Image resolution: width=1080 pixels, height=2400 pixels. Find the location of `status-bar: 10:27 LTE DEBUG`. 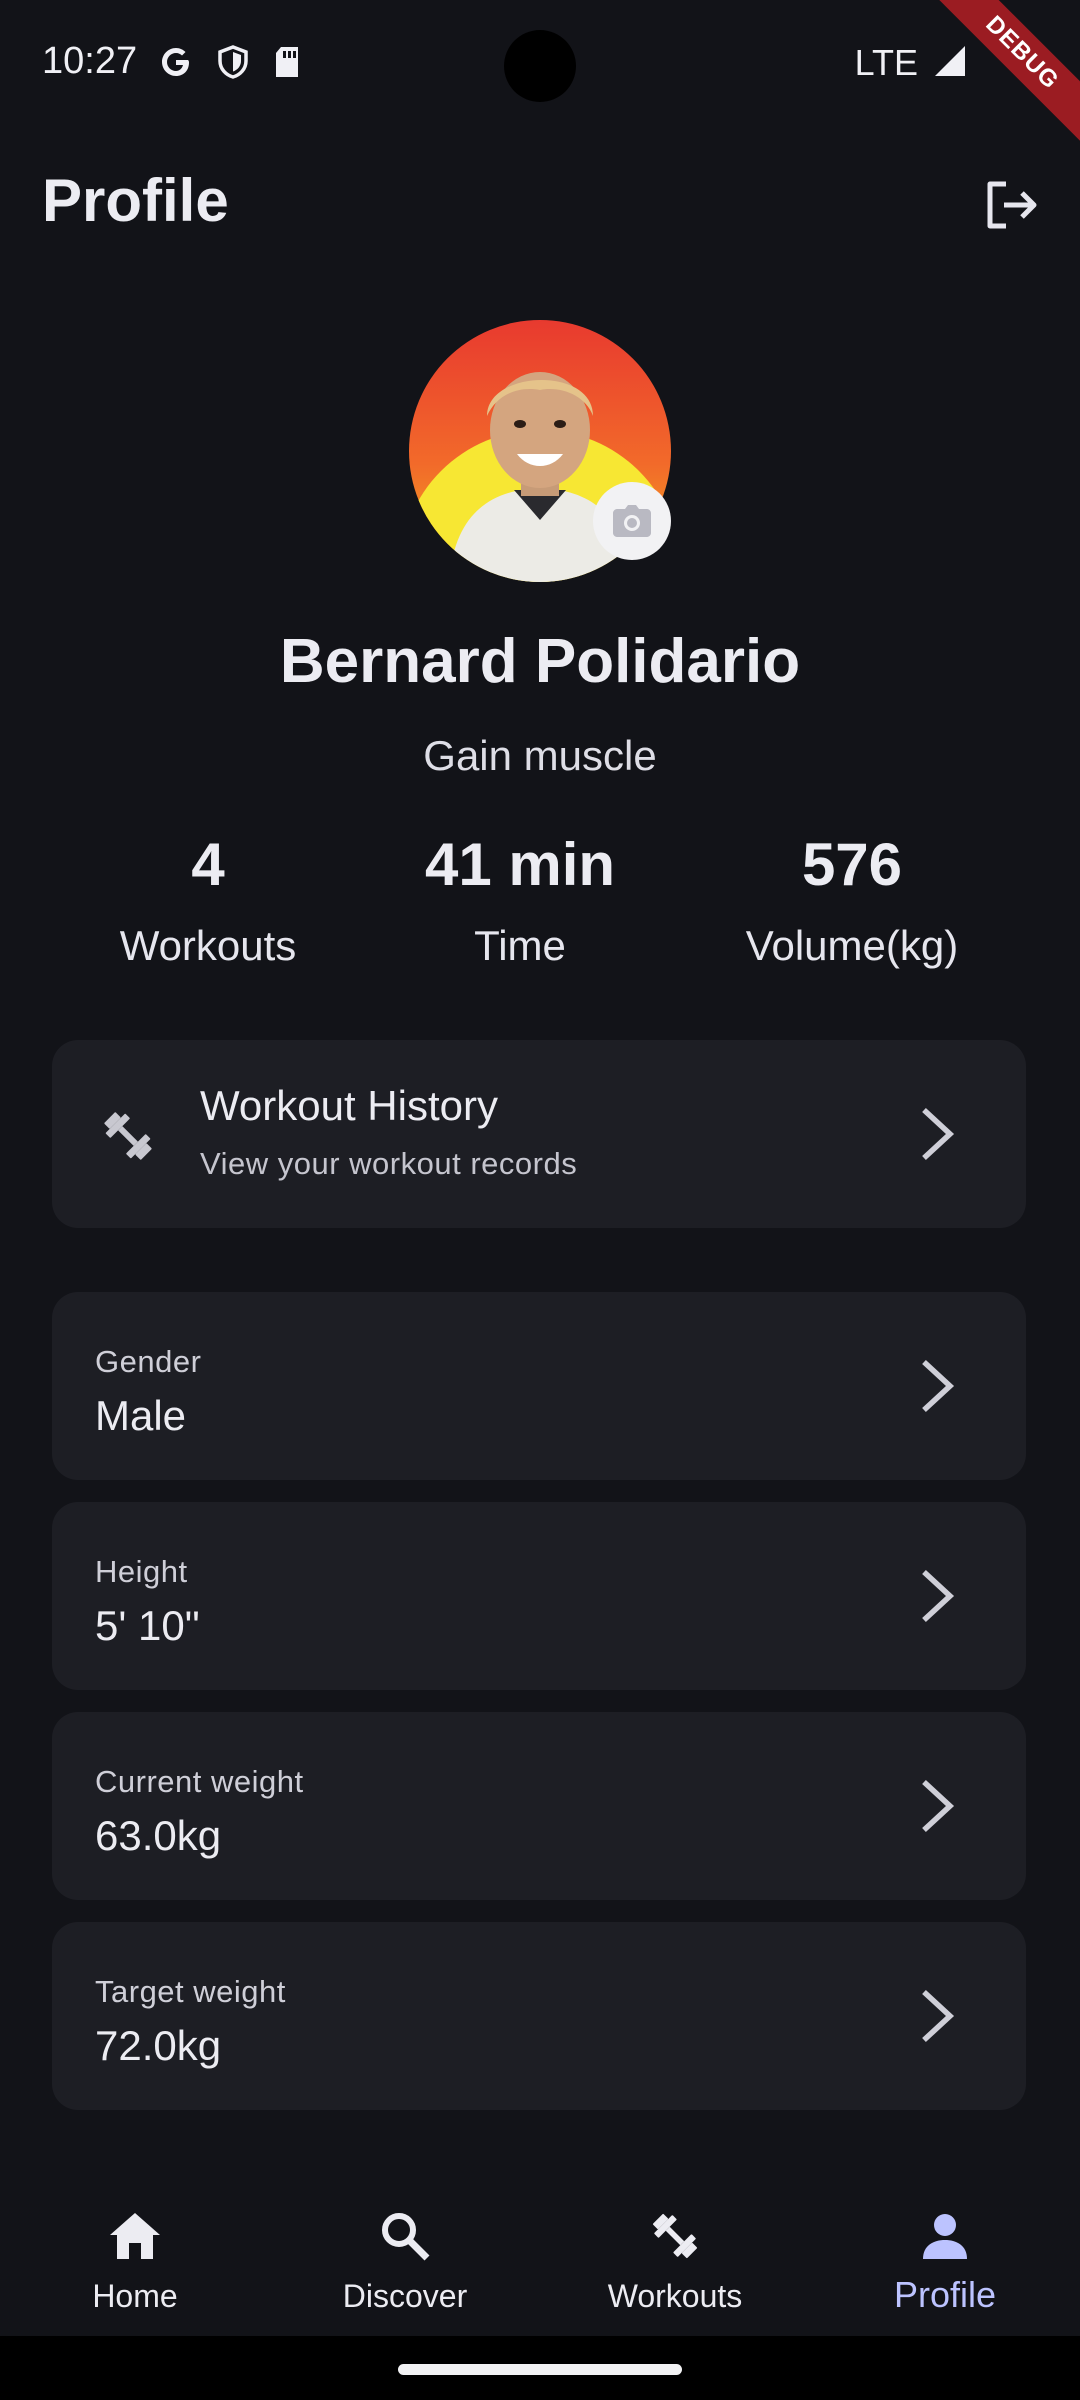

status-bar: 10:27 LTE DEBUG is located at coordinates (540, 76).